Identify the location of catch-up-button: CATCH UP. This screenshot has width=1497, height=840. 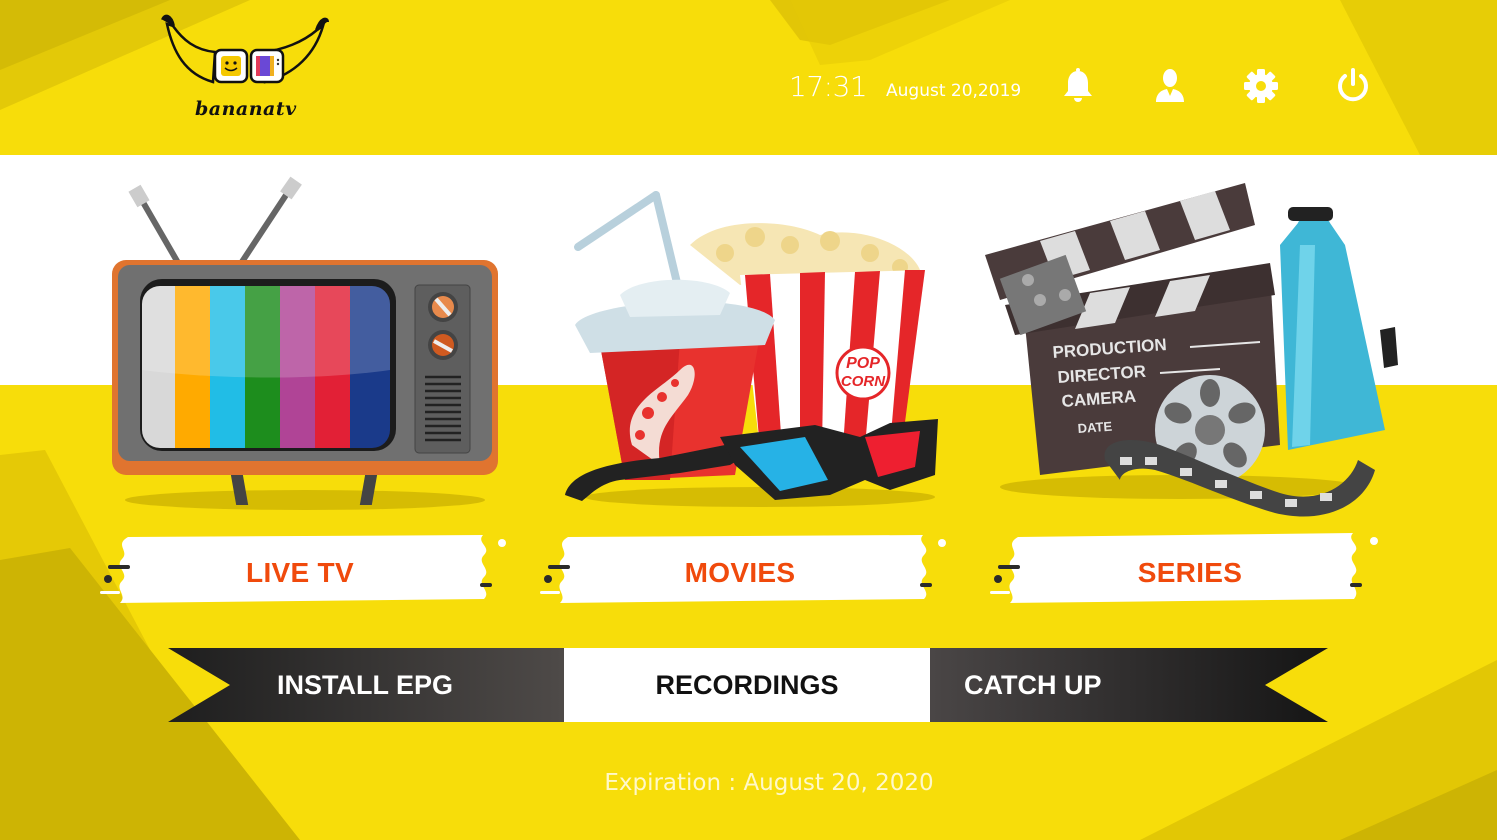
(1033, 685).